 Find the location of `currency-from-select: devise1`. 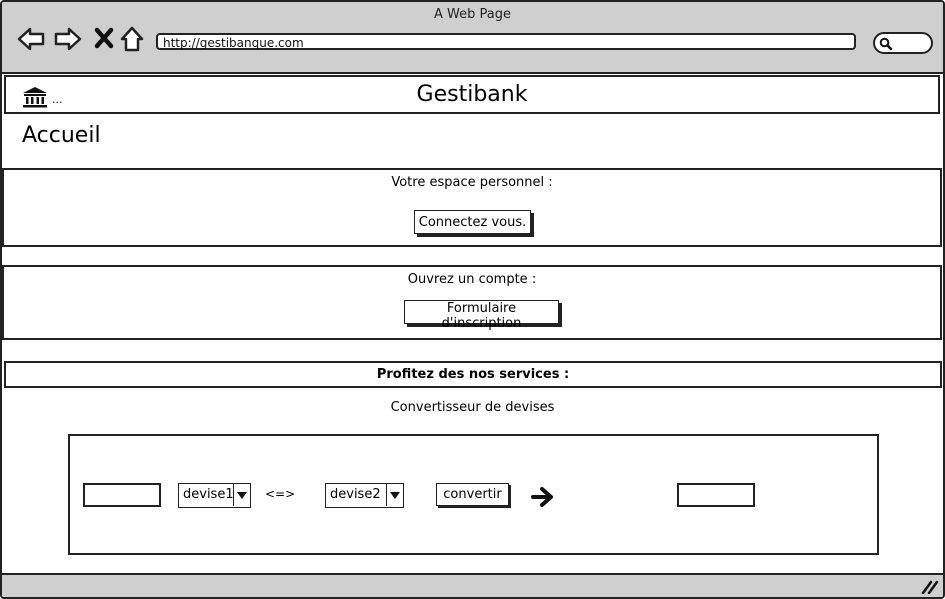

currency-from-select: devise1 is located at coordinates (214, 495).